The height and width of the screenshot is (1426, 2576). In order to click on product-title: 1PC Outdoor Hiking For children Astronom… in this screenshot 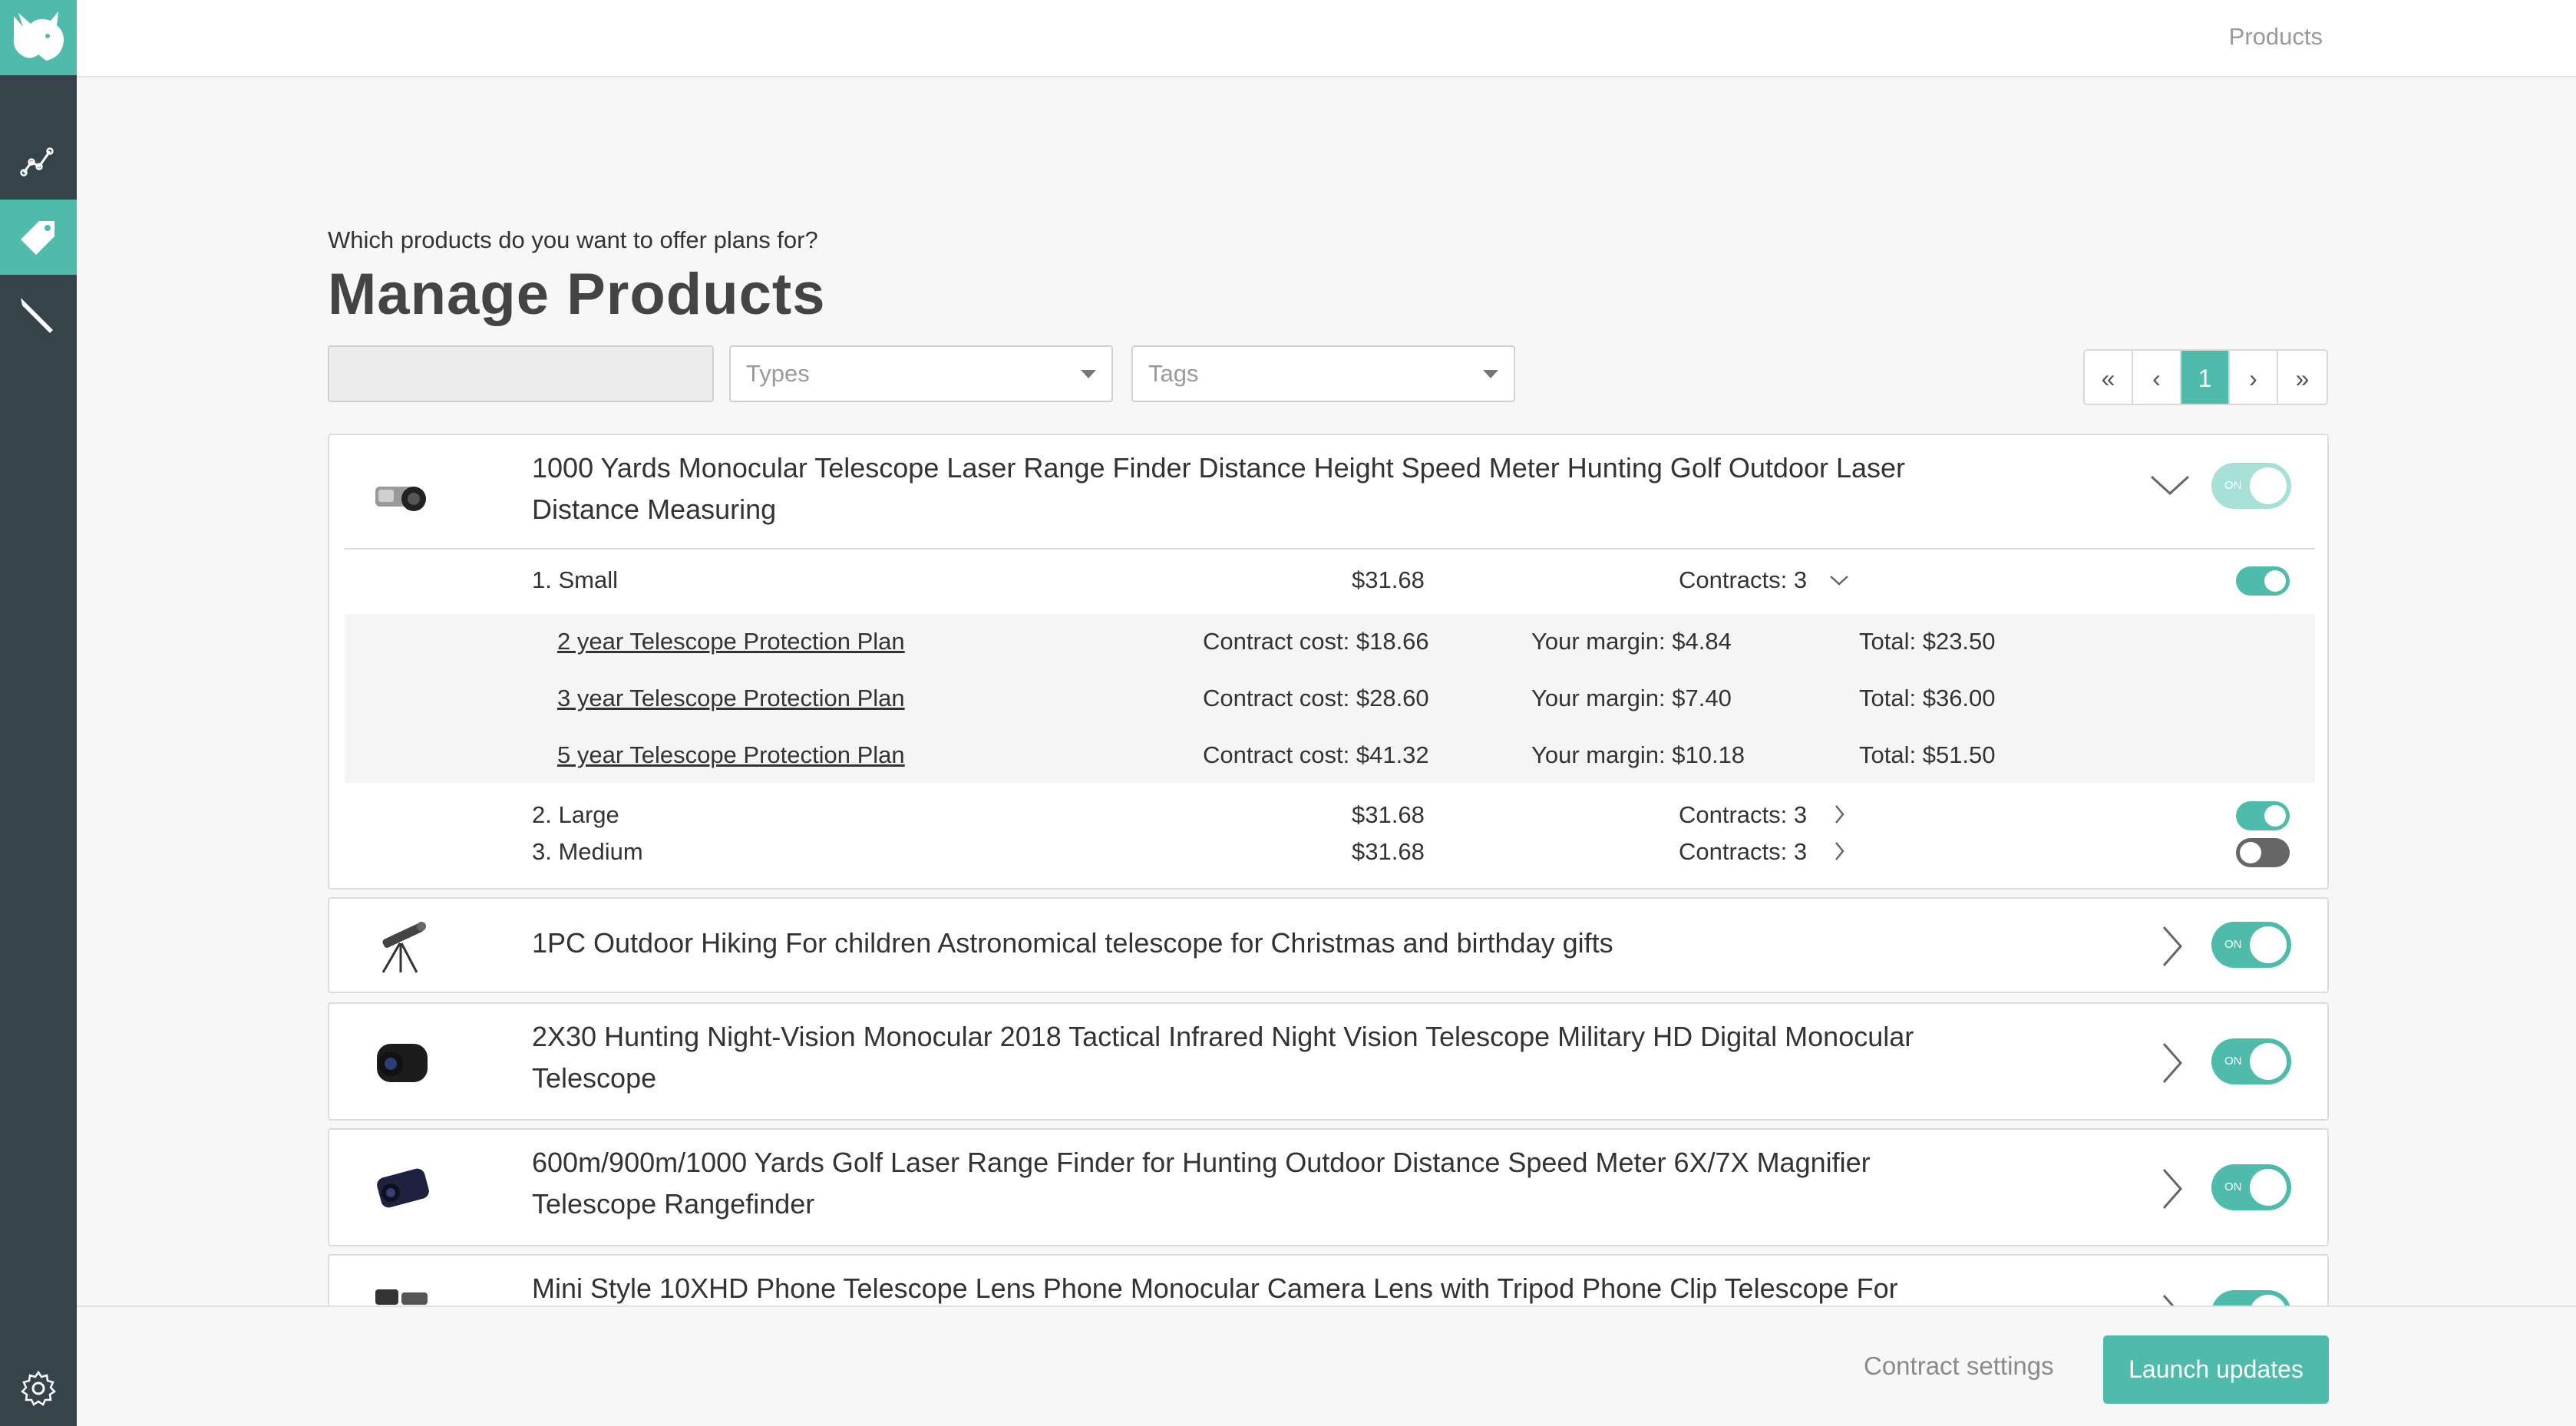, I will do `click(1261, 943)`.